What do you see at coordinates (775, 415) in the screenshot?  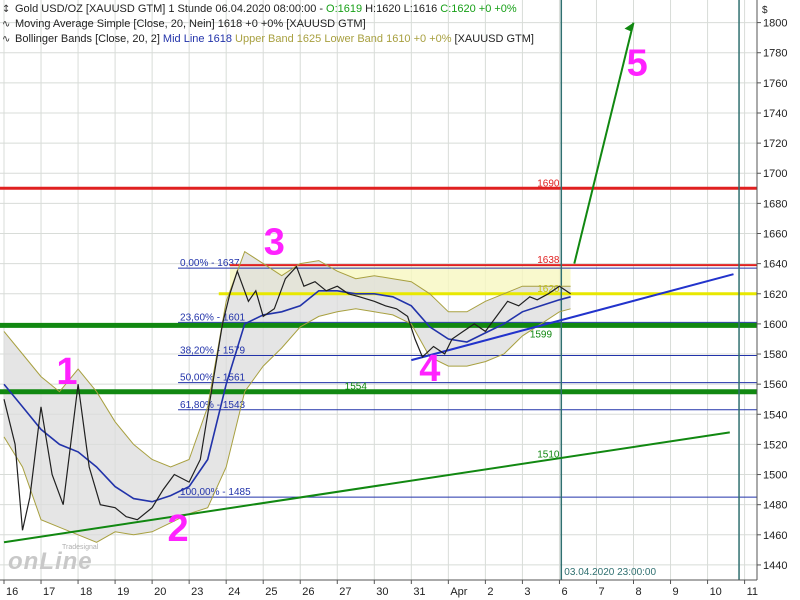 I see `y-tick-label: 1540` at bounding box center [775, 415].